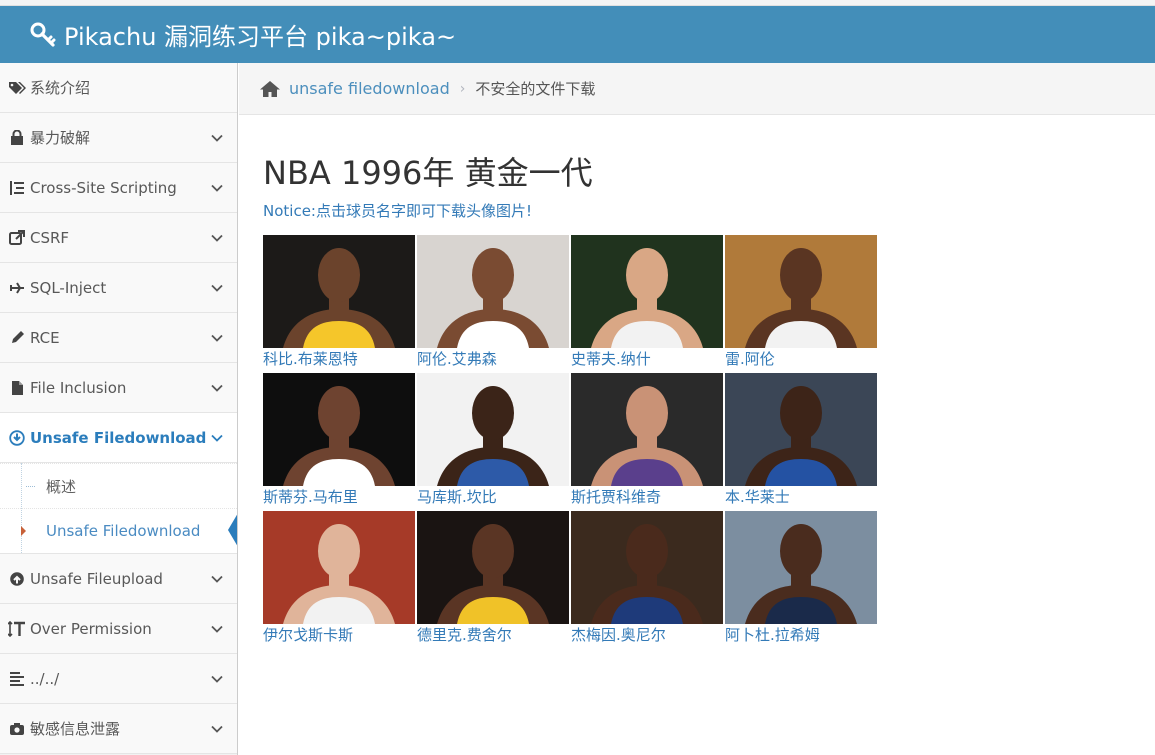  I want to click on sidebar-item-xss: Cross-Site Scripting, so click(118, 188).